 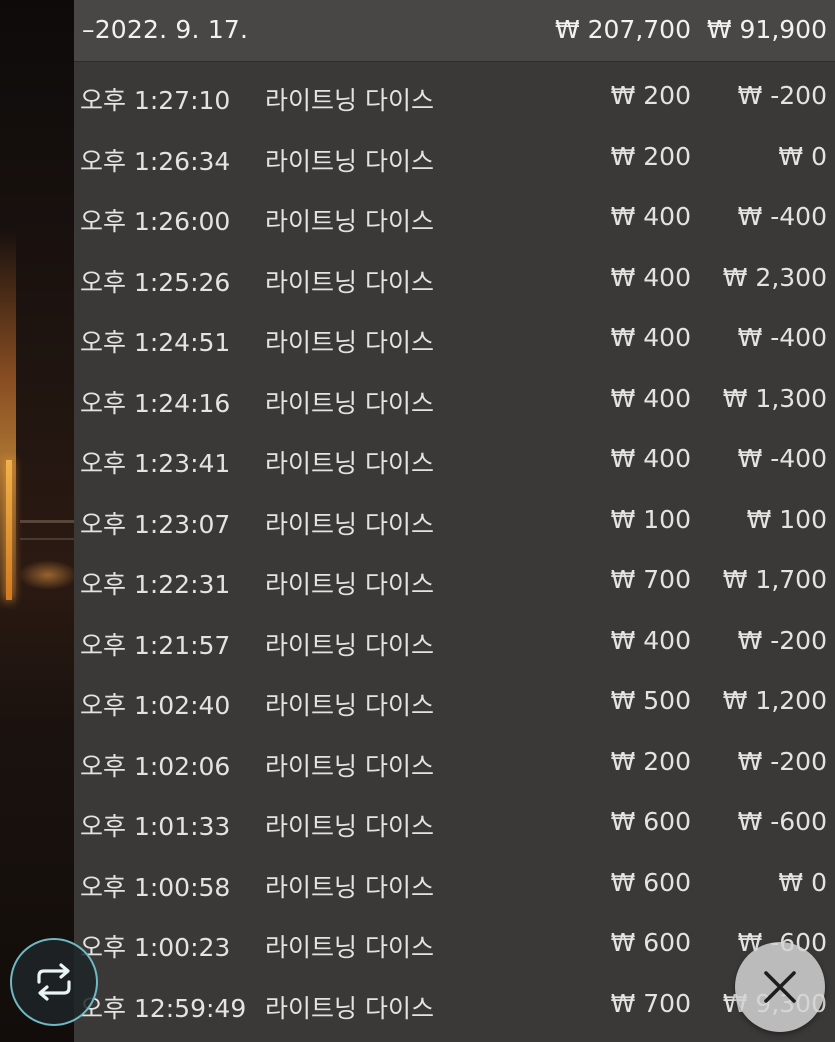 What do you see at coordinates (155, 887) in the screenshot?
I see `row-time: 오후 1:00:58` at bounding box center [155, 887].